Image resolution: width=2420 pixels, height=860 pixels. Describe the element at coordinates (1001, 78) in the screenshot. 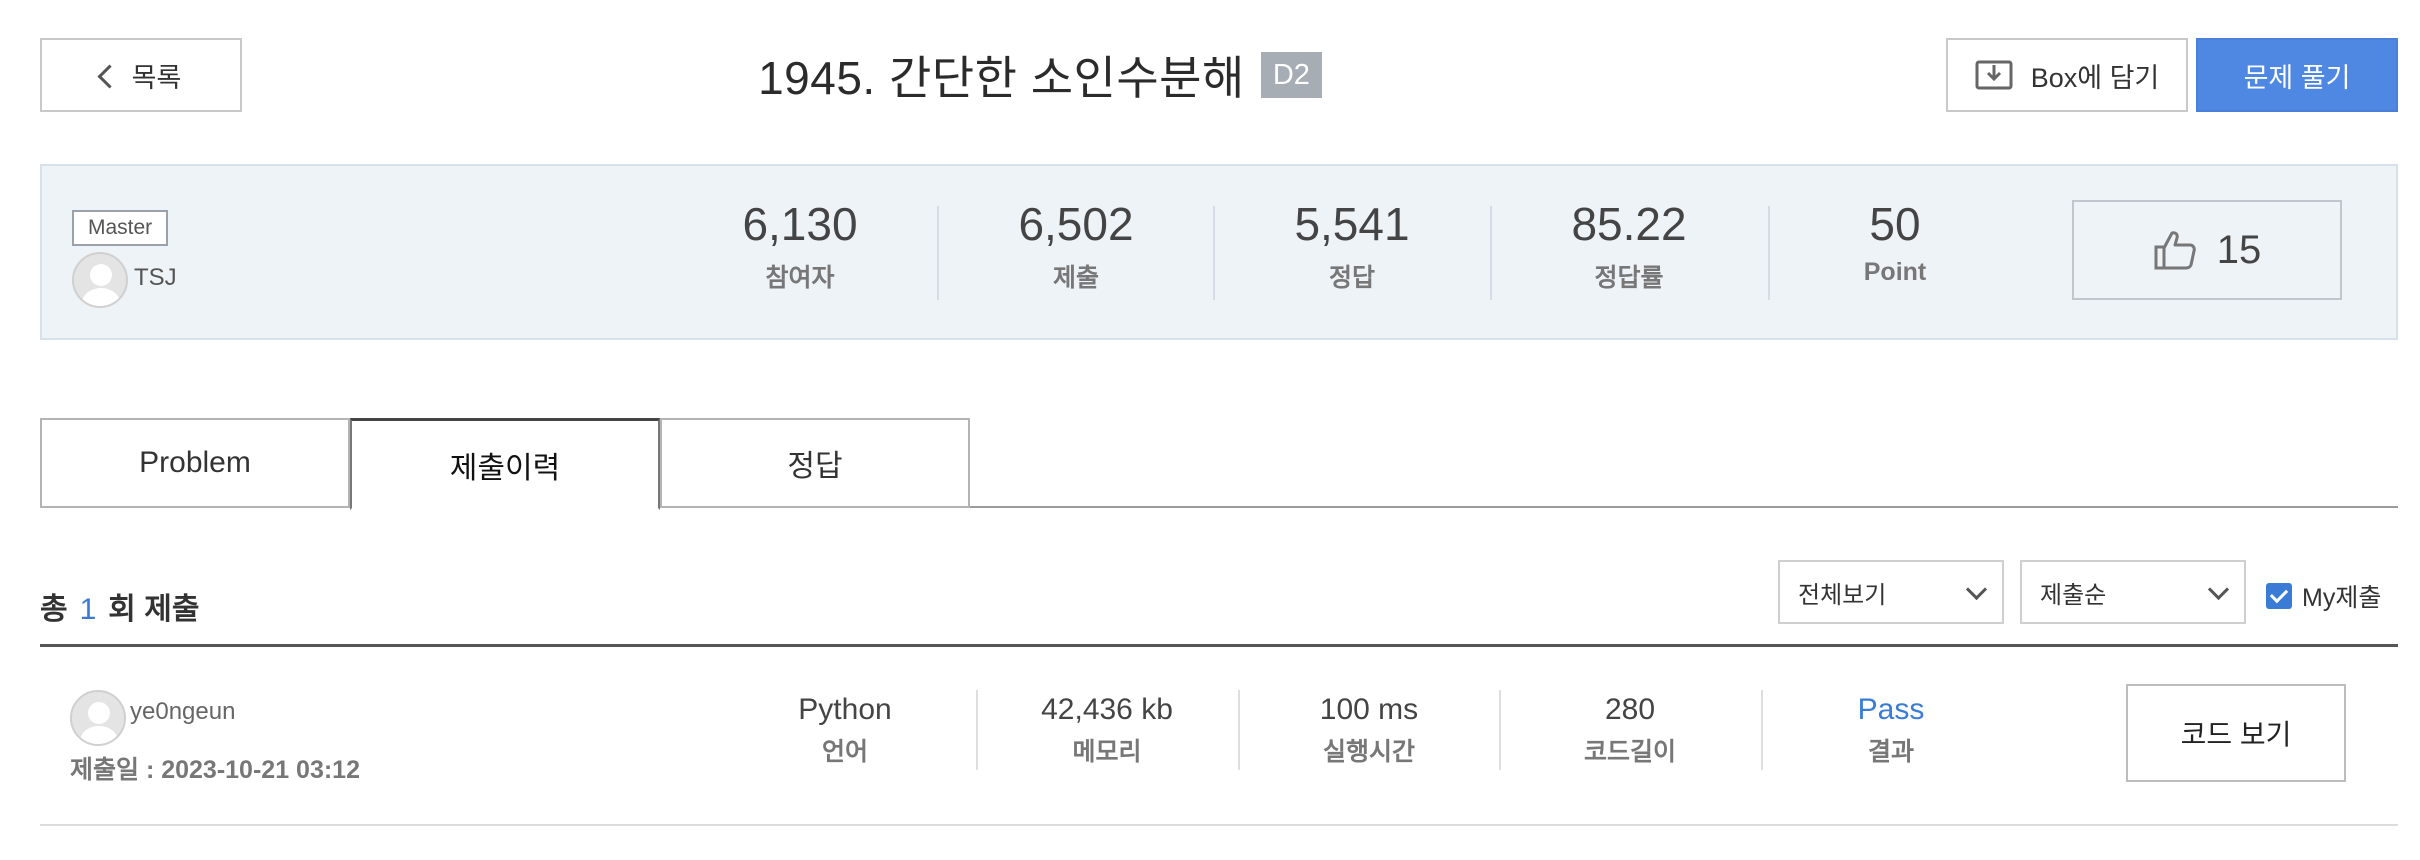

I see `problem-title: 1945. 간단한 소인수분해` at that location.